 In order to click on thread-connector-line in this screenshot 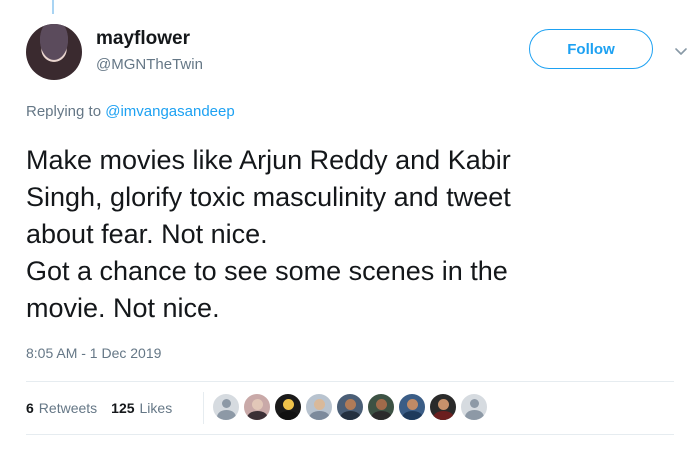, I will do `click(53, 7)`.